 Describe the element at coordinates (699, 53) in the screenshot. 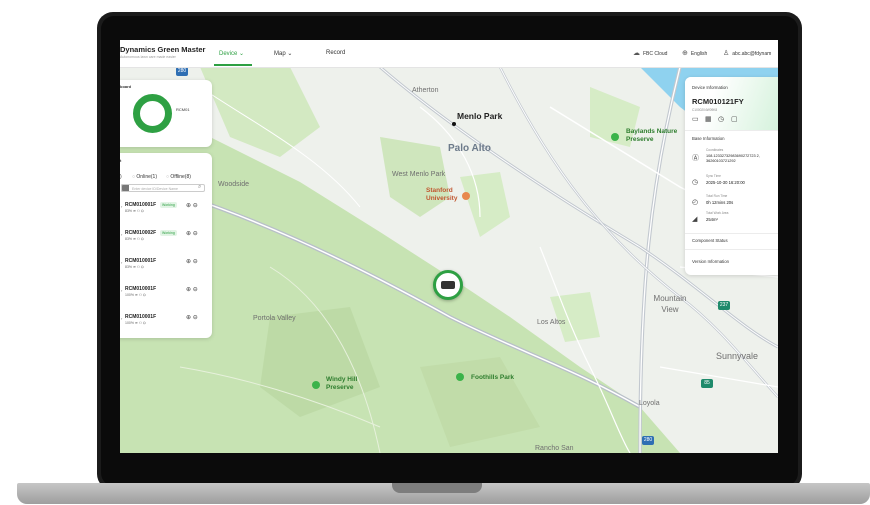

I see `language-label: English` at that location.